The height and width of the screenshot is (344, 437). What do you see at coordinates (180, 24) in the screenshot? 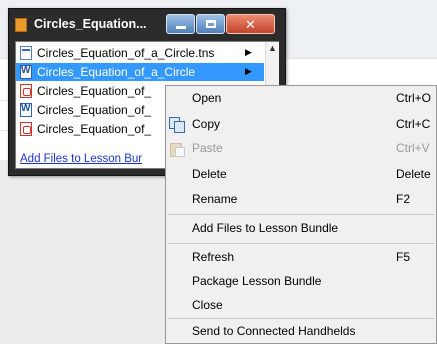
I see `minimize-button` at bounding box center [180, 24].